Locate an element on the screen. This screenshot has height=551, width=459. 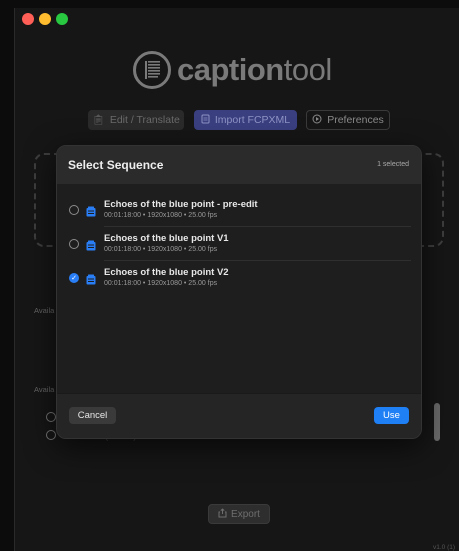
window-zoom-button is located at coordinates (62, 19).